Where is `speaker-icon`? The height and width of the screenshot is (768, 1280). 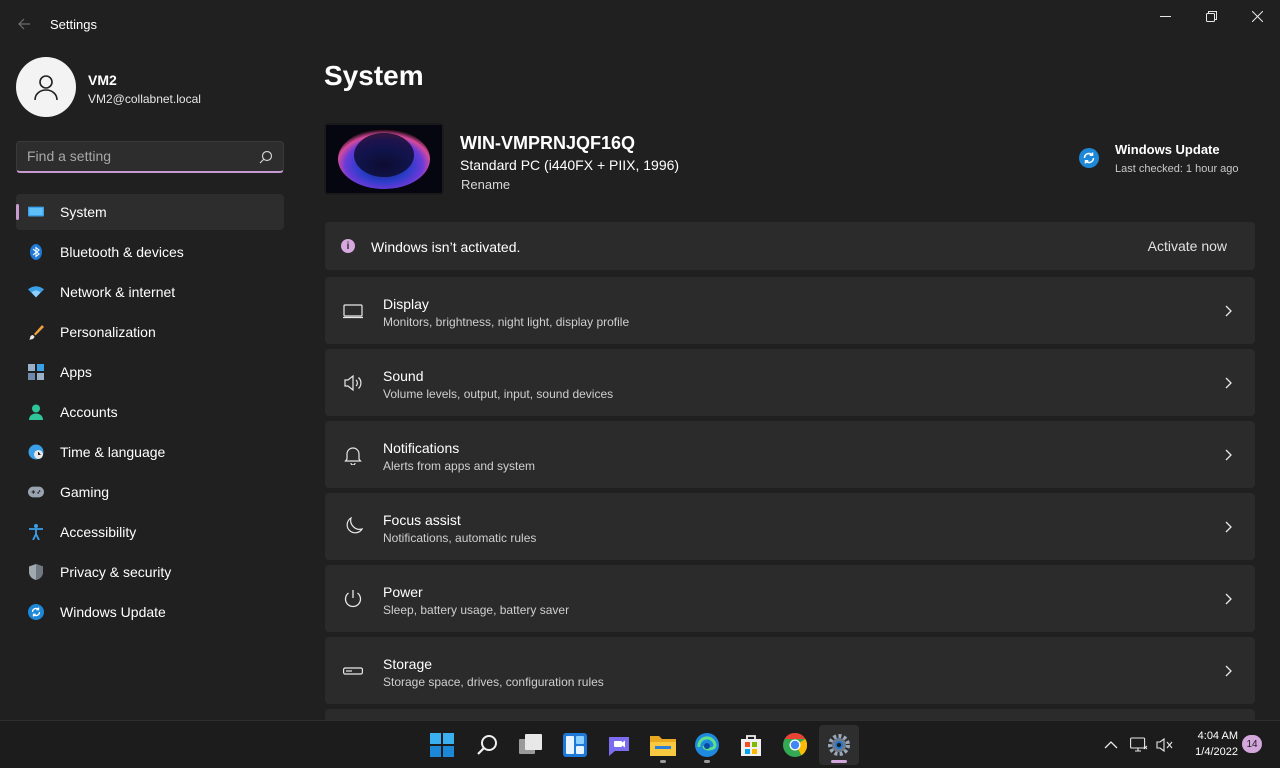 speaker-icon is located at coordinates (353, 383).